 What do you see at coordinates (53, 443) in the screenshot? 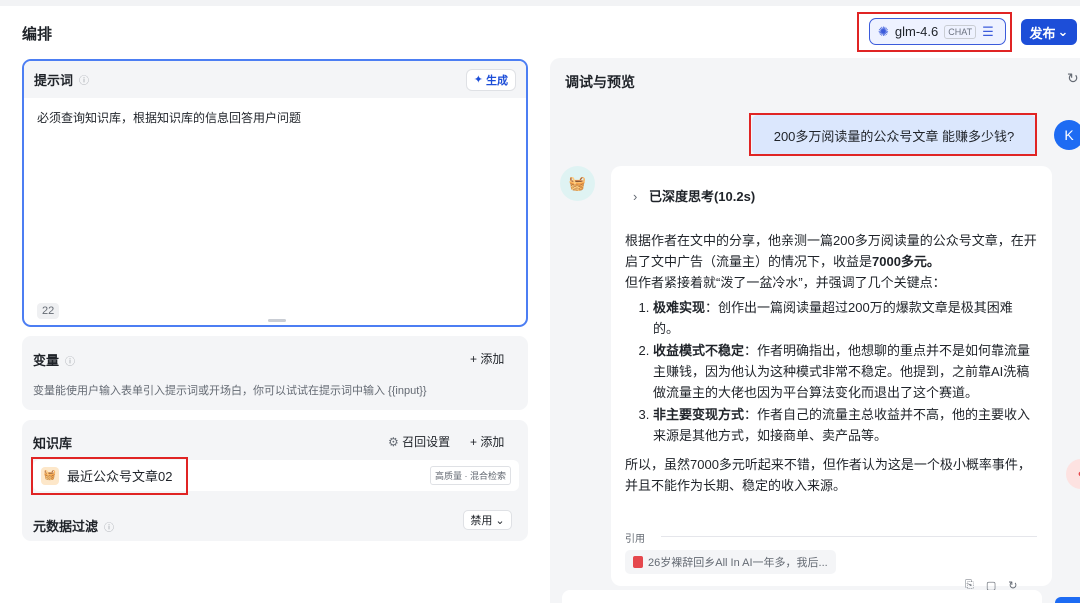
I see `knowledge-title: 知识库` at bounding box center [53, 443].